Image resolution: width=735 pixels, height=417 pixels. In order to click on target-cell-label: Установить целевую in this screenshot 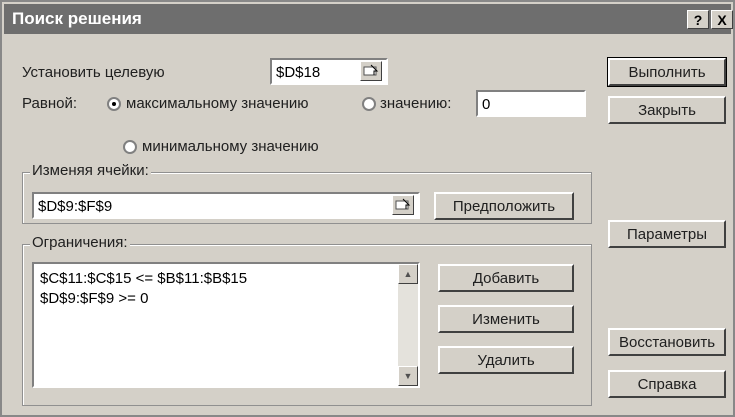, I will do `click(93, 72)`.